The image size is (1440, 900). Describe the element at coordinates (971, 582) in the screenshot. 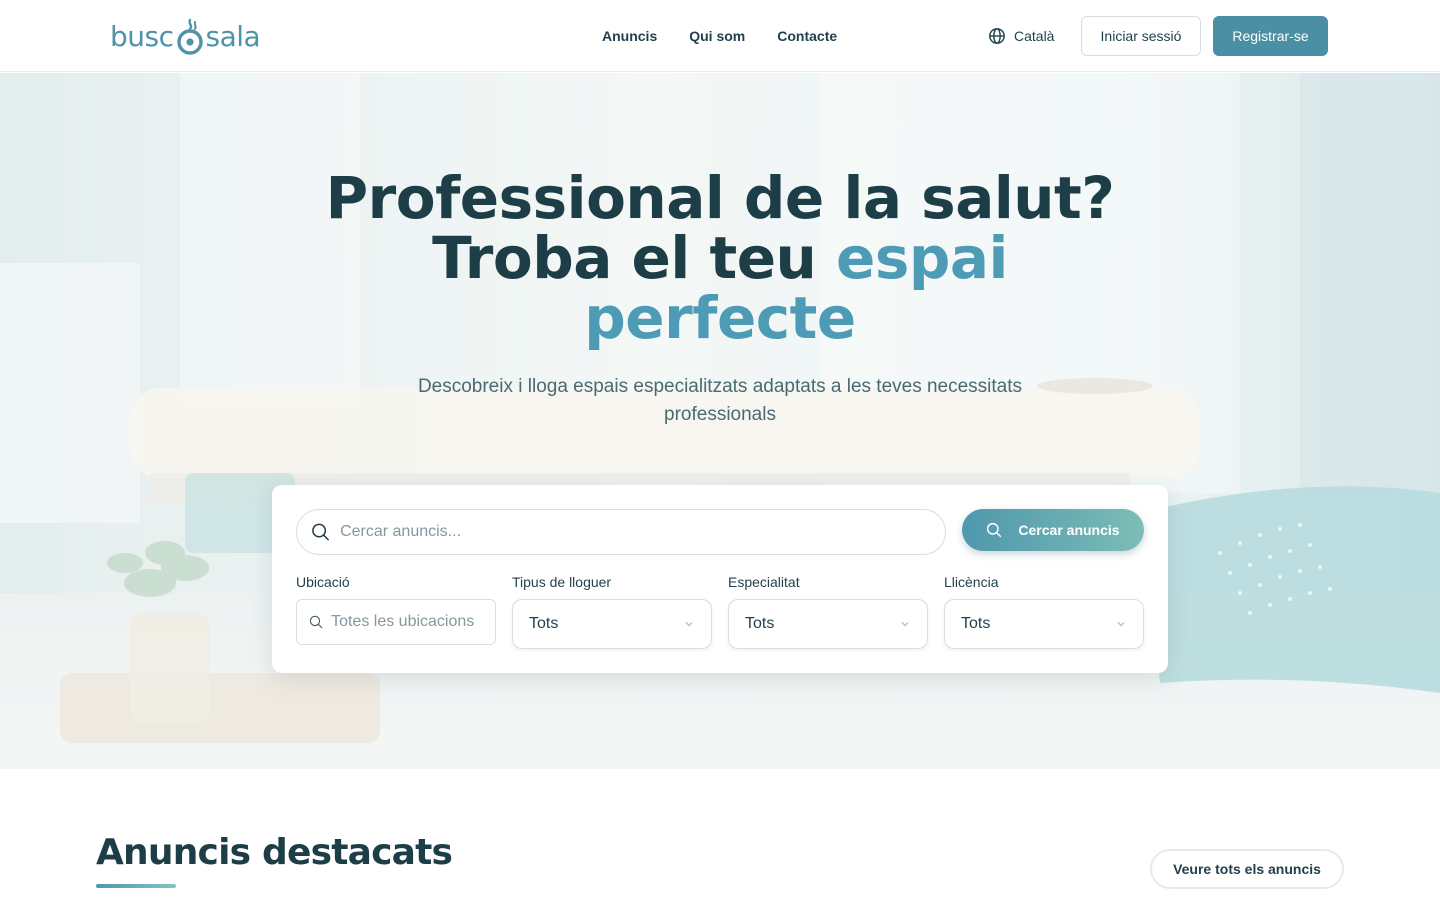

I see `filter-license-label: Llicència` at that location.